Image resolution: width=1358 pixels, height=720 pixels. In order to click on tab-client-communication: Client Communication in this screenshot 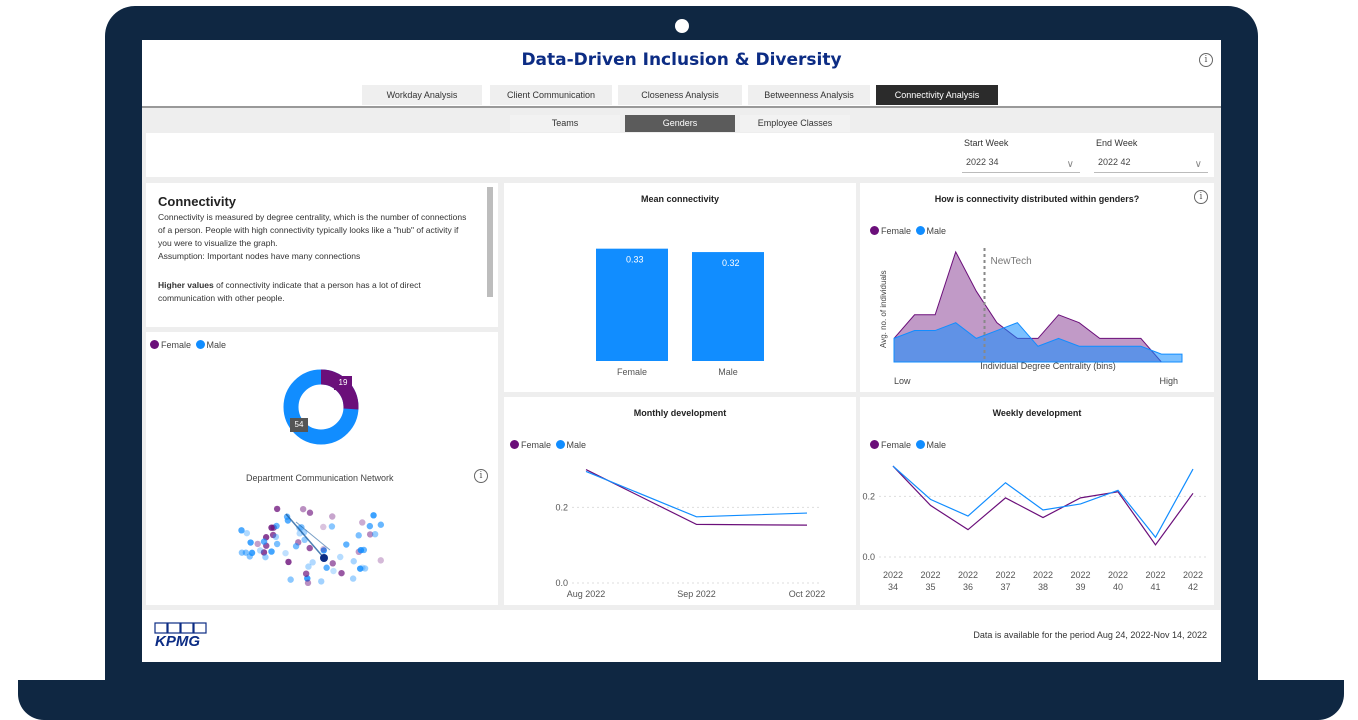, I will do `click(551, 95)`.